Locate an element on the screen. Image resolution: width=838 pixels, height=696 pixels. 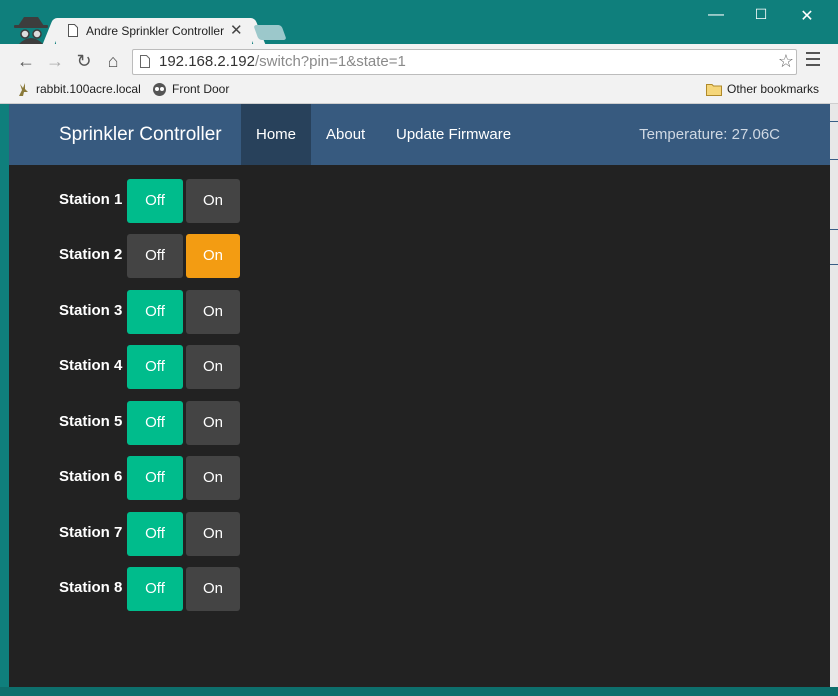
bookmark-star-icon: ☆ is located at coordinates (786, 61).